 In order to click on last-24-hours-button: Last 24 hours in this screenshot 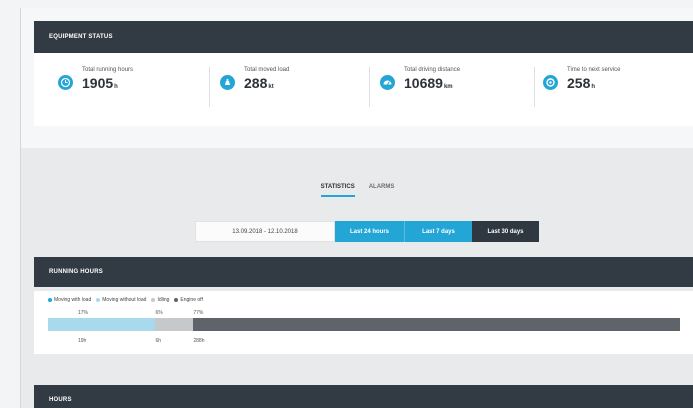, I will do `click(369, 231)`.